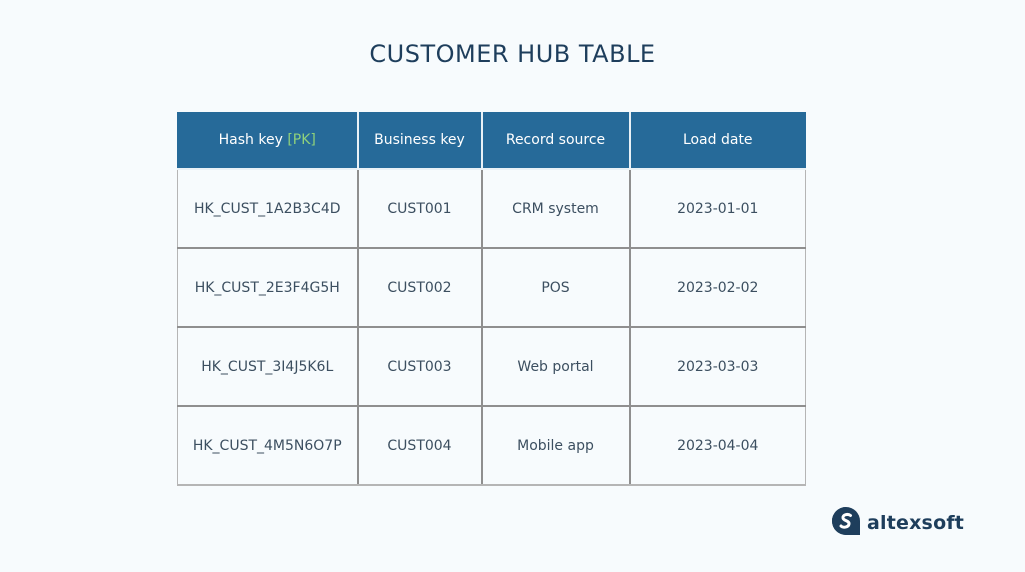 The height and width of the screenshot is (572, 1025). Describe the element at coordinates (268, 366) in the screenshot. I see `hash-key-cell: HK_CUST_3I4J5K6L` at that location.